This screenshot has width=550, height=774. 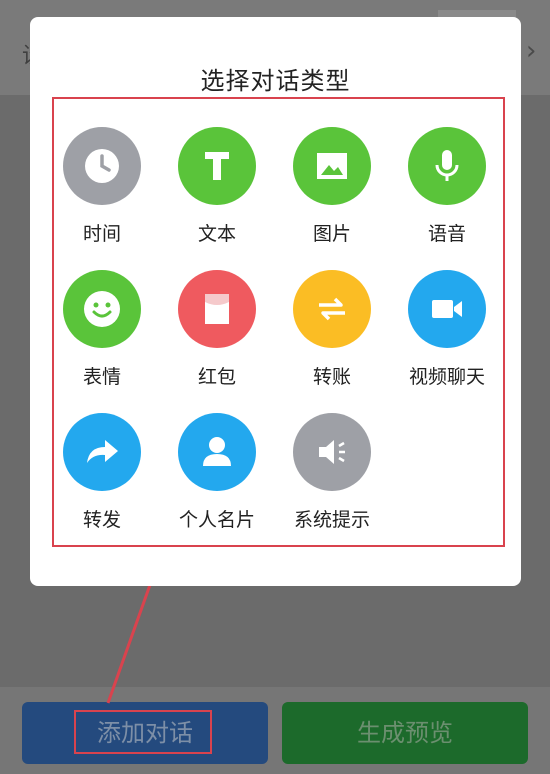 I want to click on type-option-red-packet: 红包, so click(x=217, y=329).